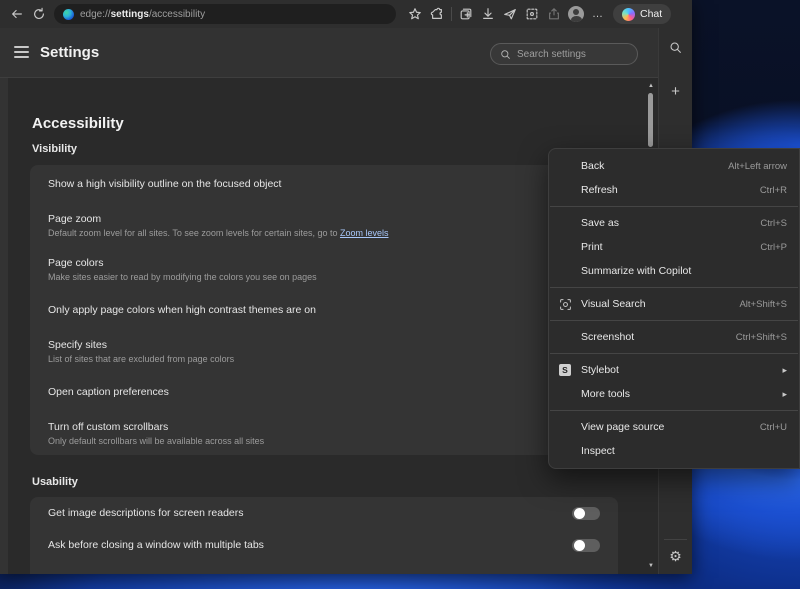  Describe the element at coordinates (773, 247) in the screenshot. I see `menu-item-shortcut: Ctrl+P` at that location.